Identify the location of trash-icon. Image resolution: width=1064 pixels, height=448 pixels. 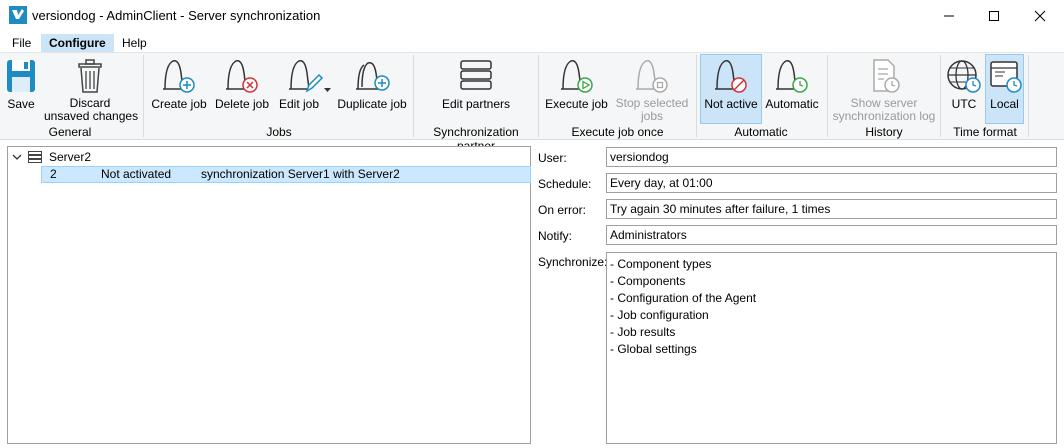
(90, 76).